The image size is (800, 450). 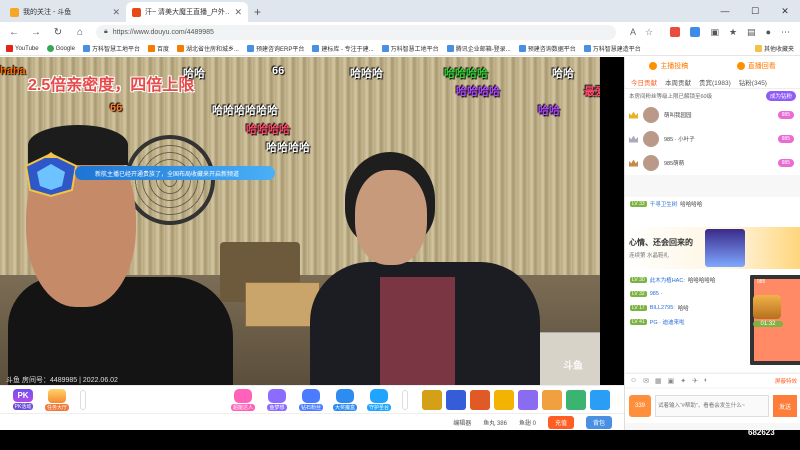 I want to click on feature-guardian: 守护圣台, so click(x=379, y=399).